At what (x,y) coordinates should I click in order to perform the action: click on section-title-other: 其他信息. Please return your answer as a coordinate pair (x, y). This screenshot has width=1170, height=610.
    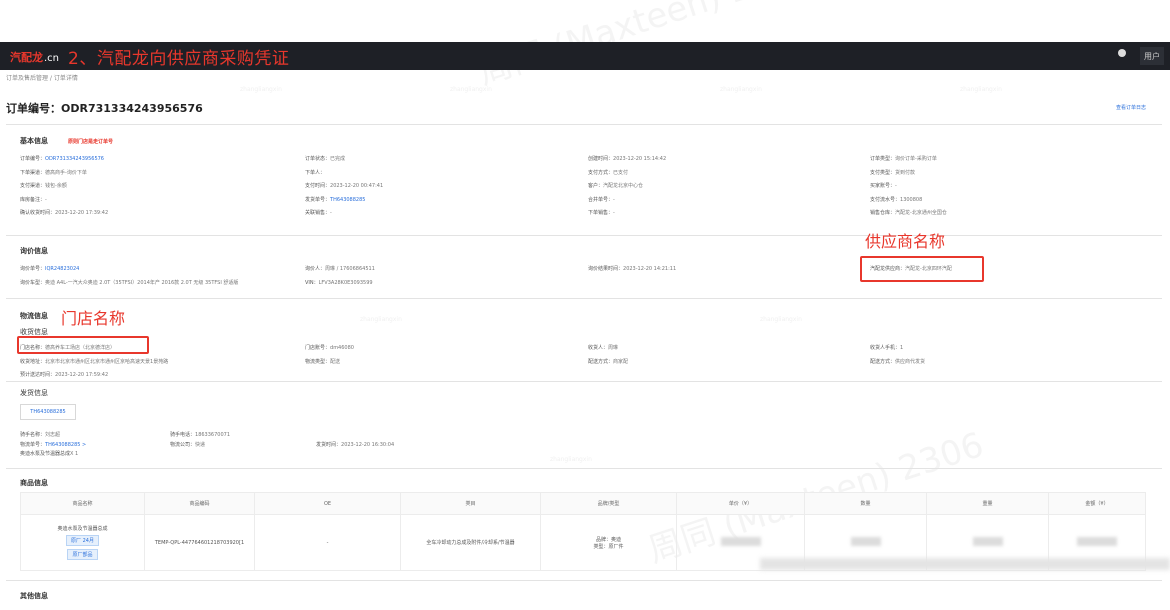
    Looking at the image, I should click on (34, 596).